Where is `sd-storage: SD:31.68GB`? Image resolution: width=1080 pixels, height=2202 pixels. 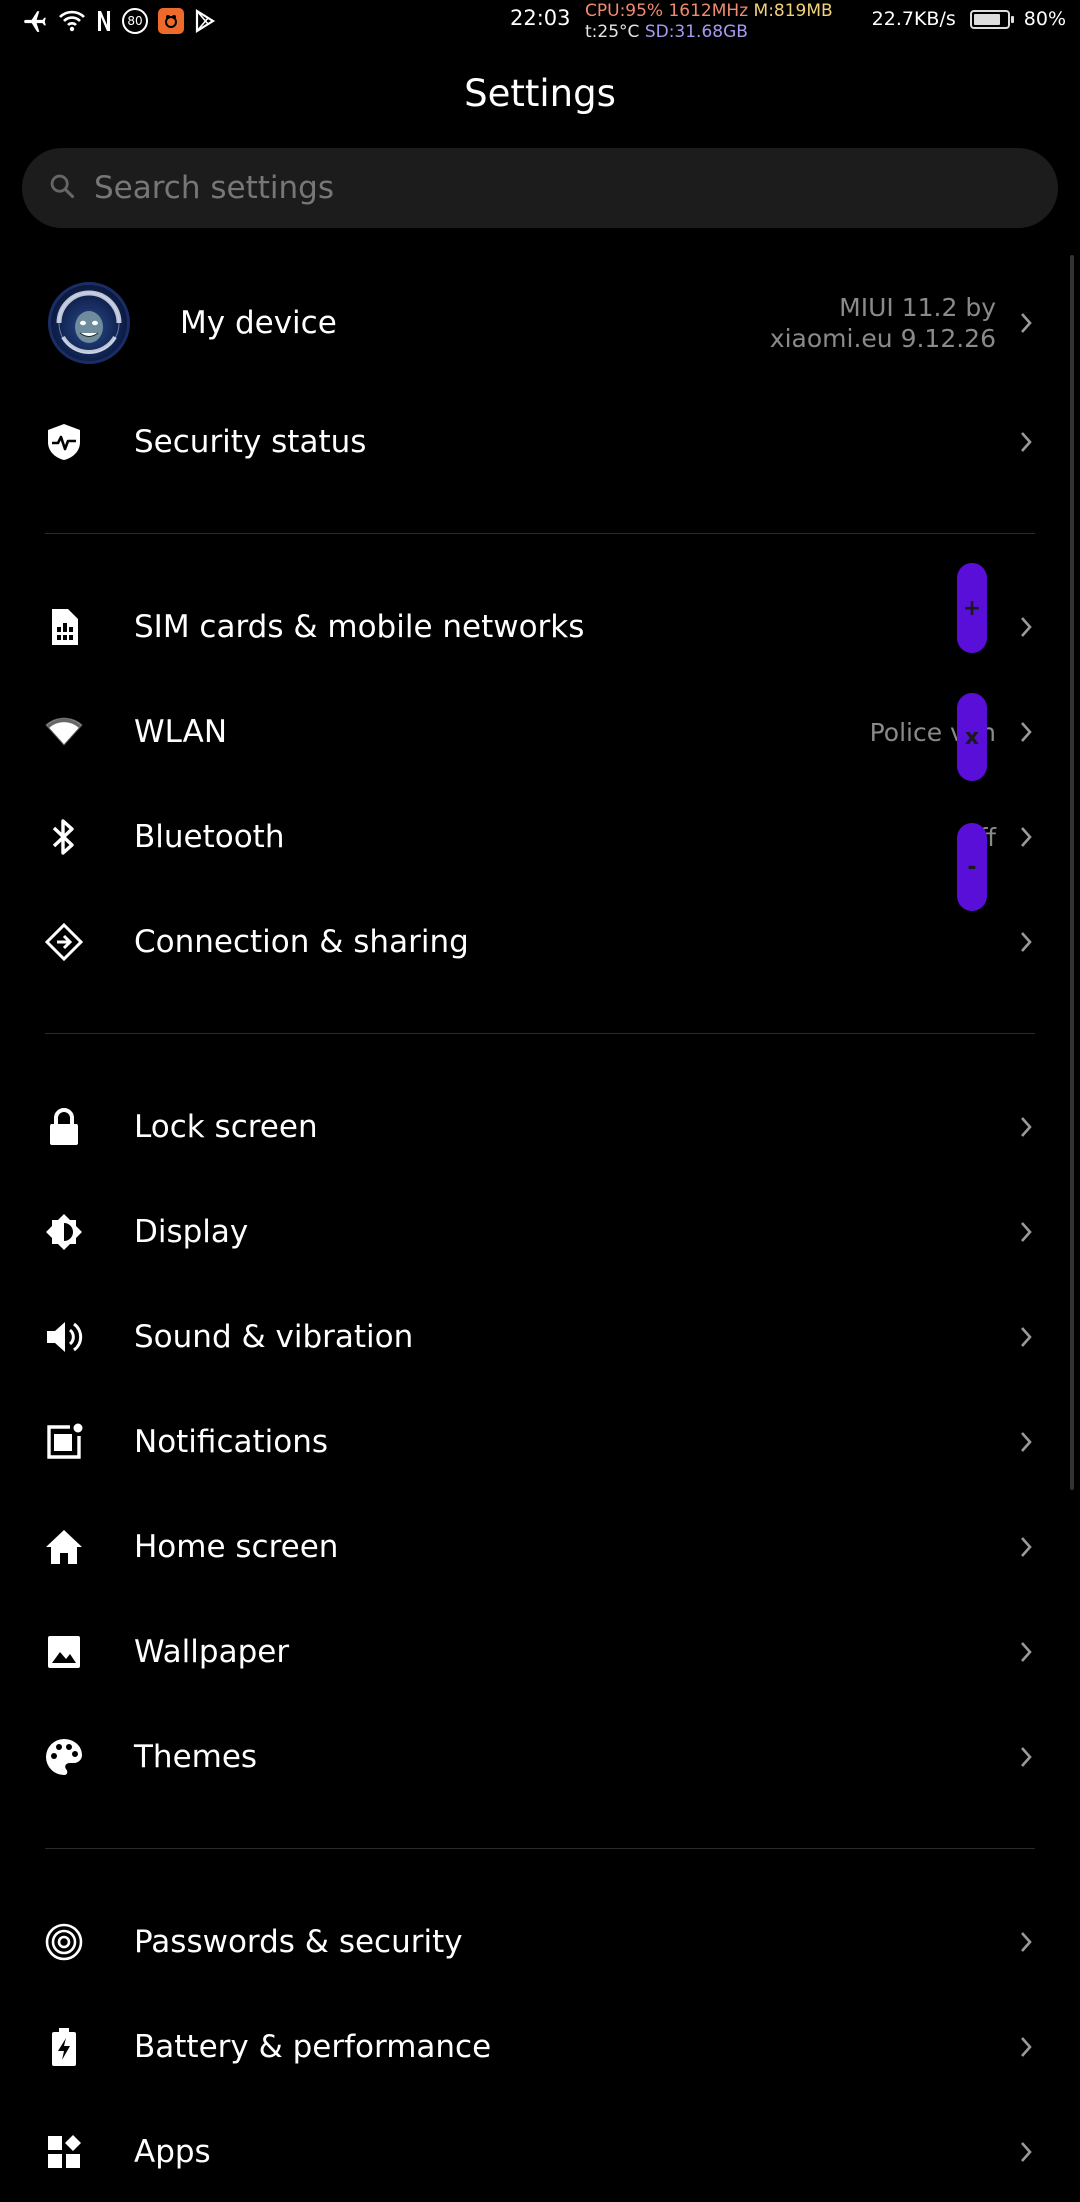
sd-storage: SD:31.68GB is located at coordinates (696, 32).